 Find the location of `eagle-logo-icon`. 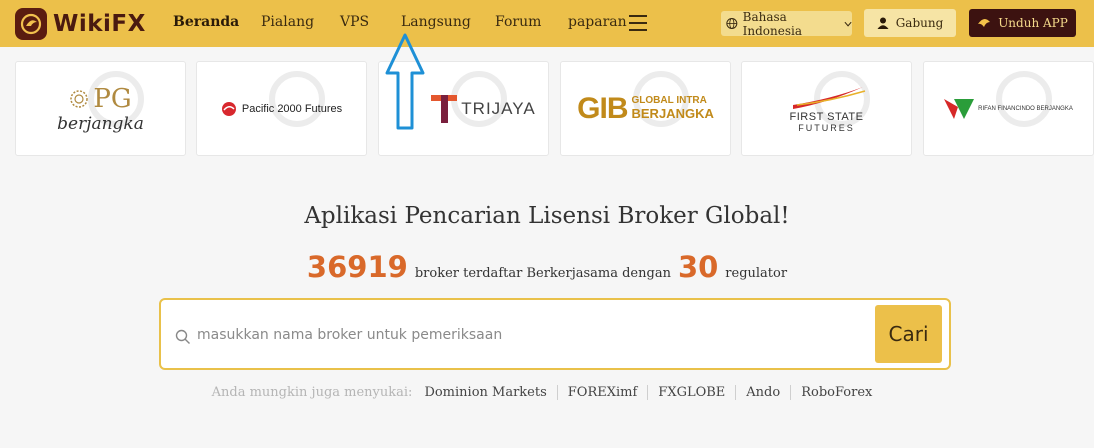

eagle-logo-icon is located at coordinates (31, 24).